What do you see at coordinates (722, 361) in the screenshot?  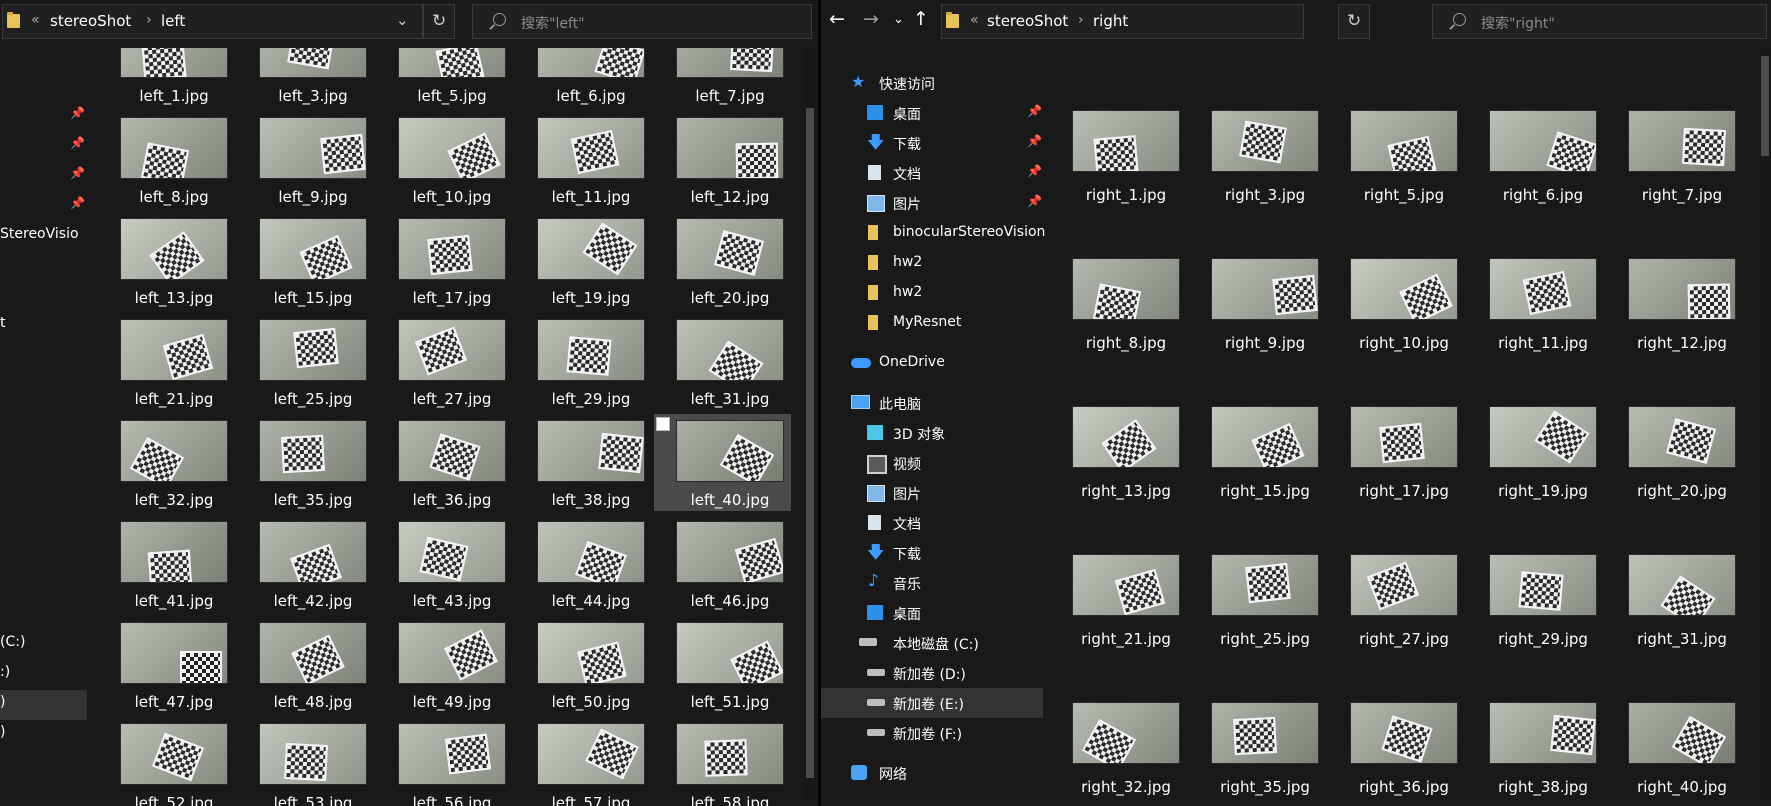 I see `file-item: left_31.jpg` at bounding box center [722, 361].